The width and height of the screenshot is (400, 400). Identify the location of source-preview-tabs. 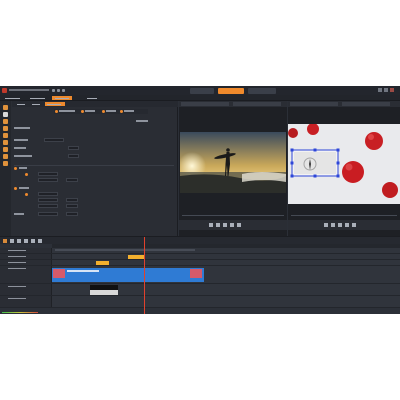
(233, 104).